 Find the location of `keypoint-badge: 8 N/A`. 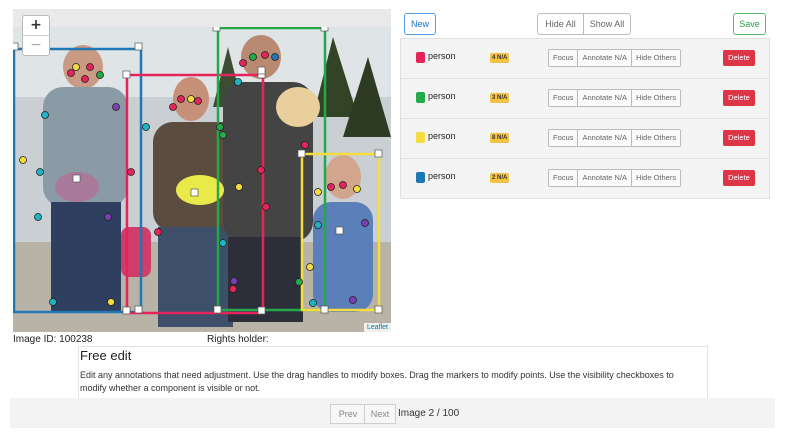

keypoint-badge: 8 N/A is located at coordinates (500, 138).